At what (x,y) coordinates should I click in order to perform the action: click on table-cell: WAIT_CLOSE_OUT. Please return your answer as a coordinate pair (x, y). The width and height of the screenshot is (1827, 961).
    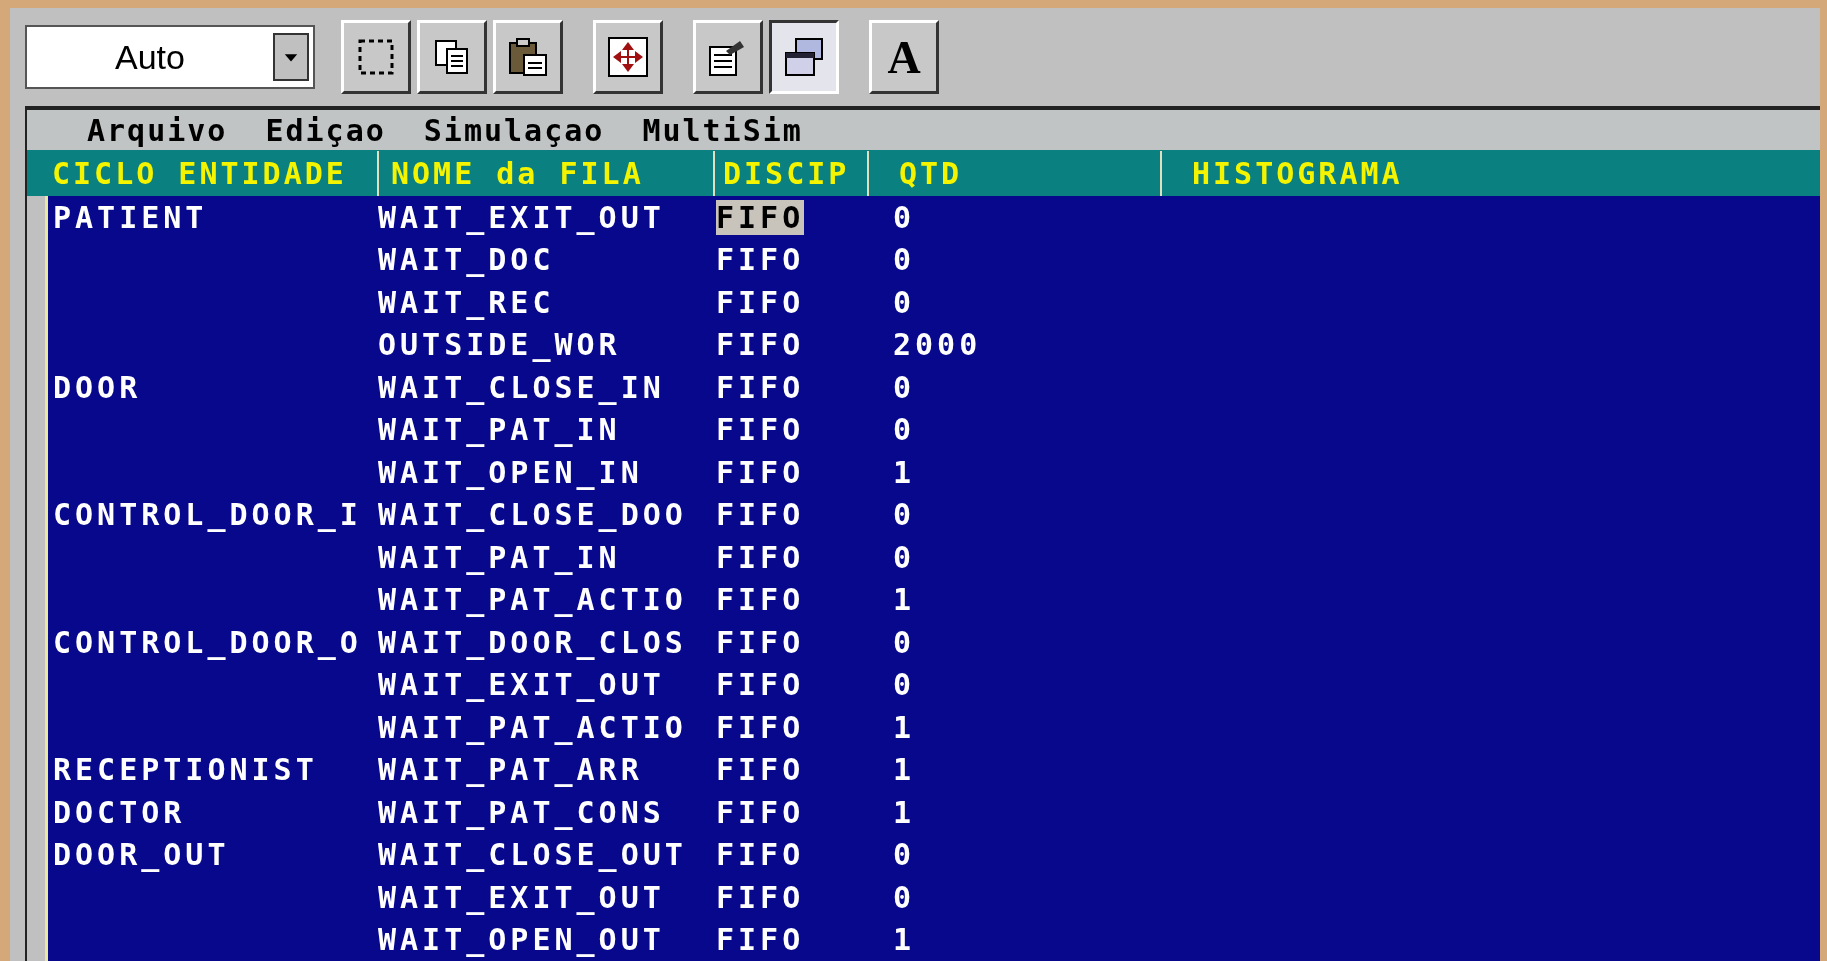
    Looking at the image, I should click on (532, 855).